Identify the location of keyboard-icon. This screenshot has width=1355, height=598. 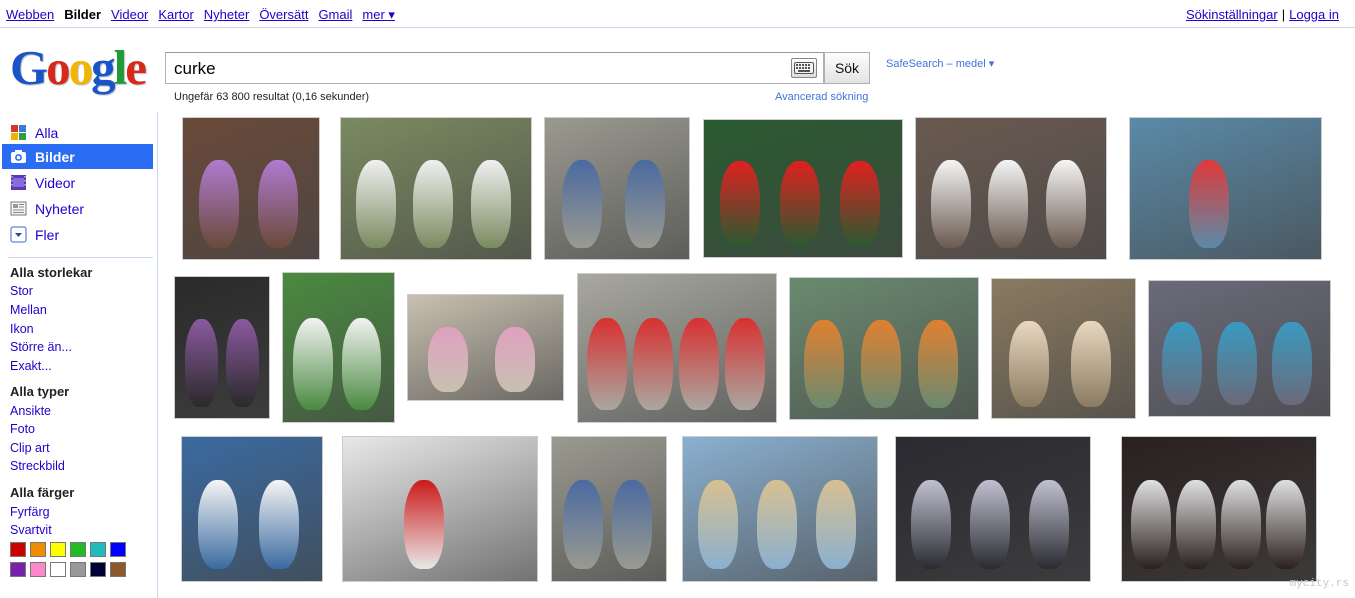
(804, 68).